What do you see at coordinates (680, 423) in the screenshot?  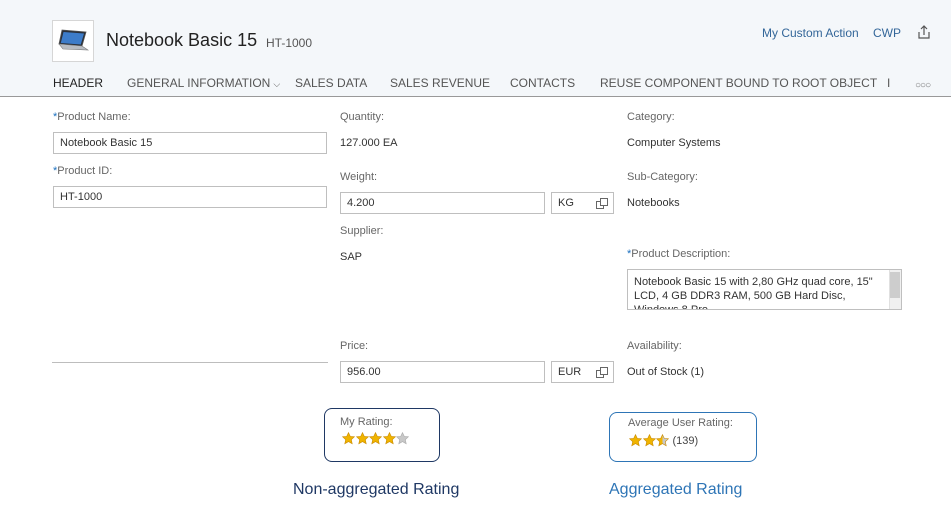 I see `average-rating-label: Average User Rating:` at bounding box center [680, 423].